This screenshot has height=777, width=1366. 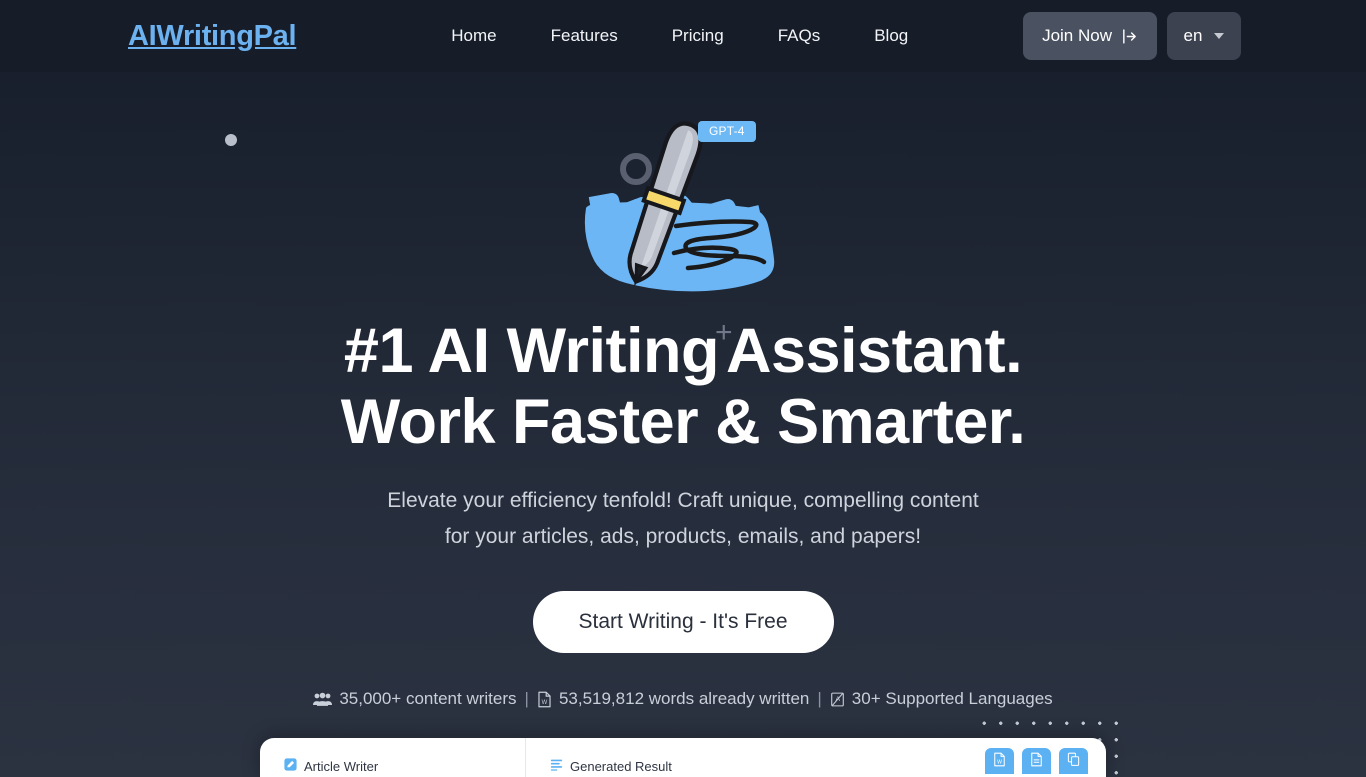 I want to click on word-file-icon: W, so click(x=999, y=761).